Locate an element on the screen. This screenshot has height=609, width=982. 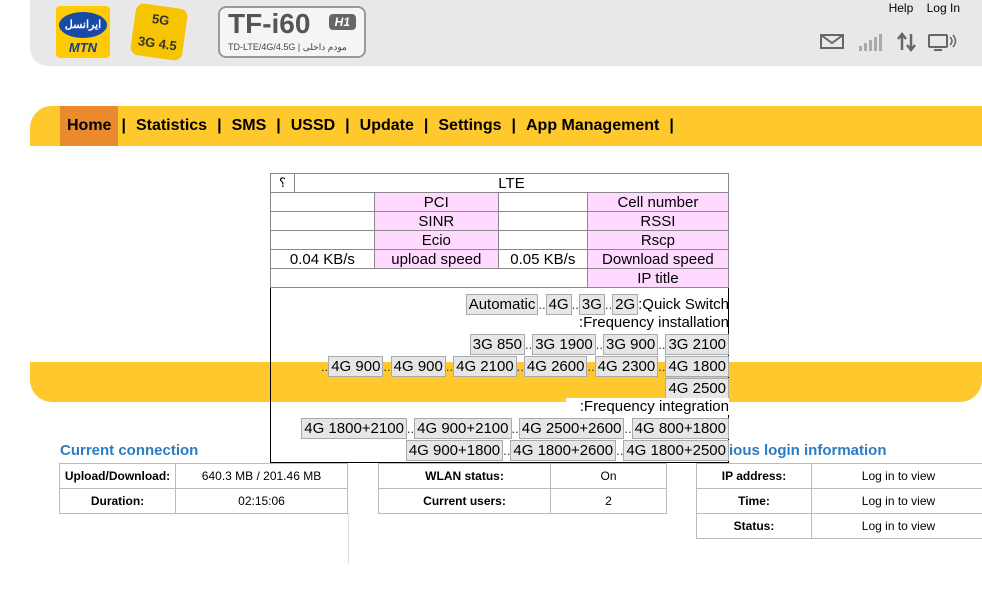
freq-4g-900b-button: 4G 900 is located at coordinates (418, 366).